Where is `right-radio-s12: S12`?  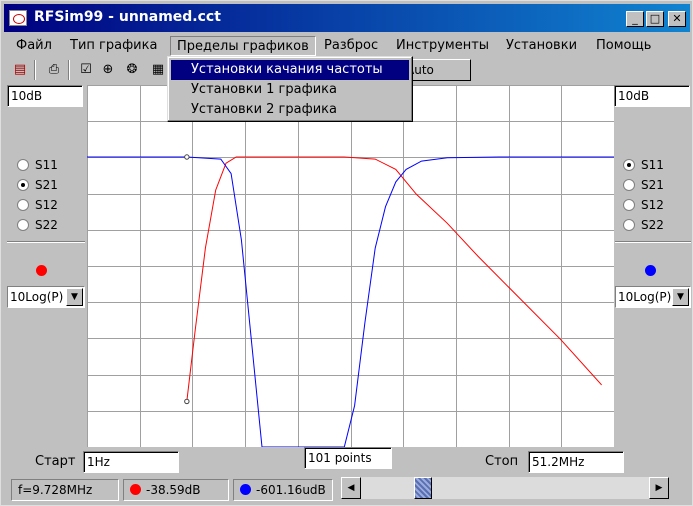 right-radio-s12: S12 is located at coordinates (643, 205).